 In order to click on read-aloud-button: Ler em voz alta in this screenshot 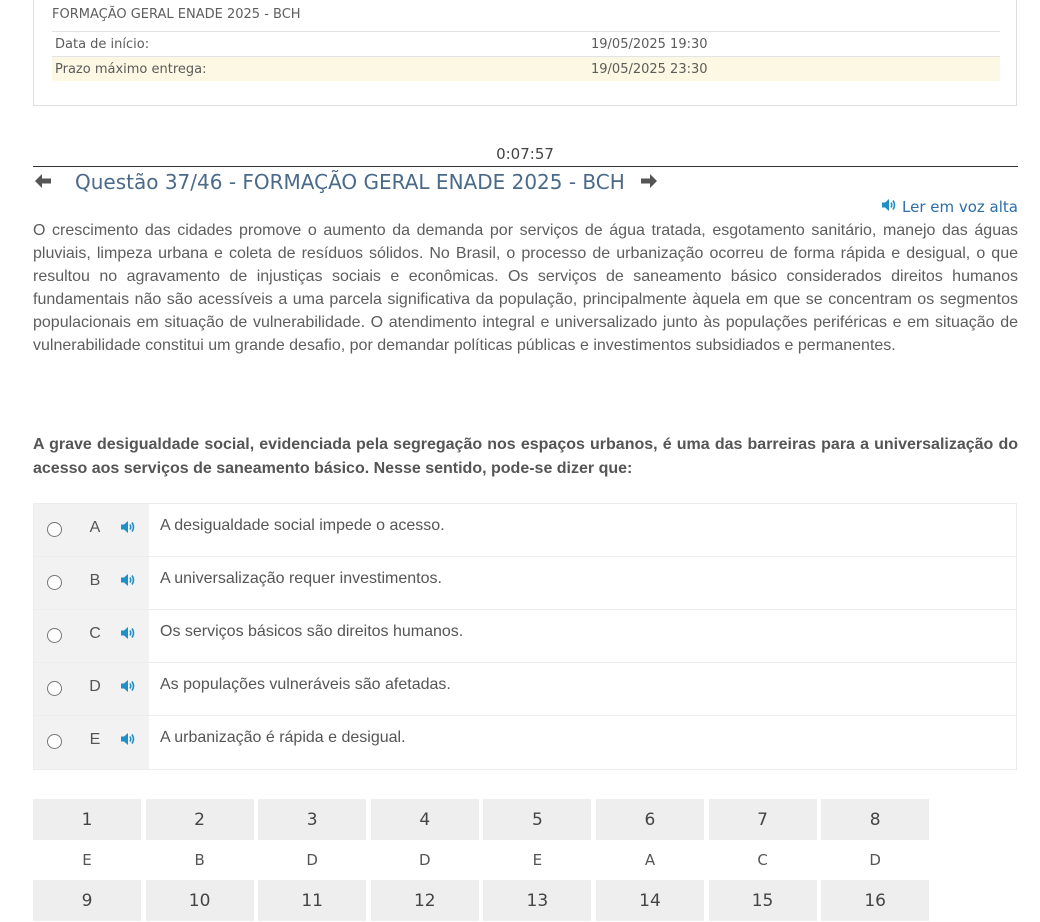, I will do `click(949, 207)`.